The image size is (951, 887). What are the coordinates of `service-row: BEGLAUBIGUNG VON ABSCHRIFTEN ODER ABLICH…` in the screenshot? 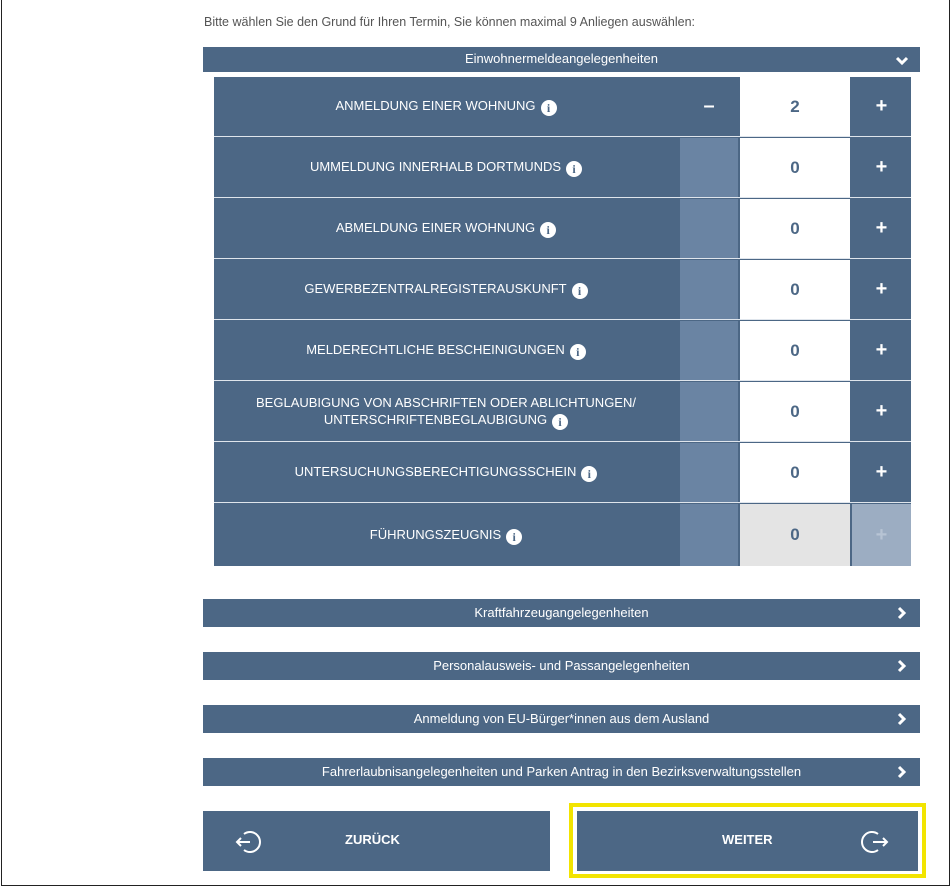 It's located at (562, 412).